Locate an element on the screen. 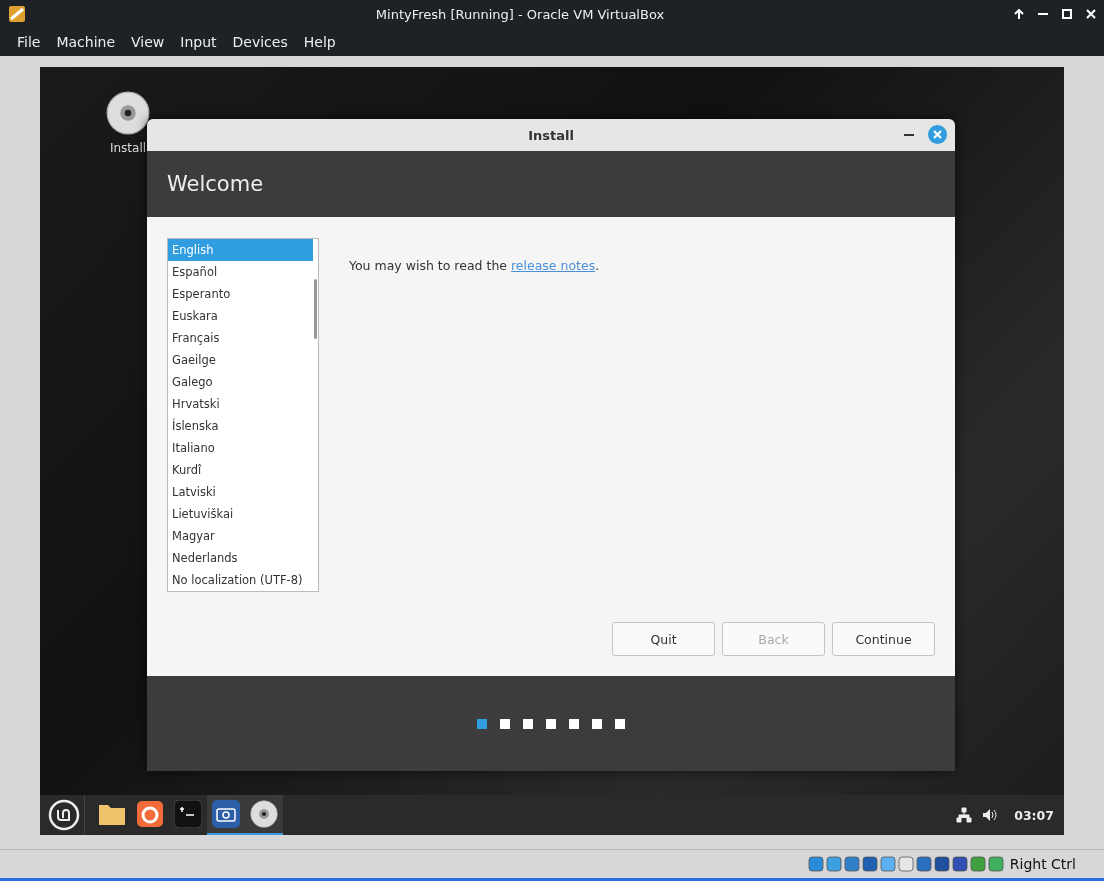  language-item: Esperanto is located at coordinates (240, 294).